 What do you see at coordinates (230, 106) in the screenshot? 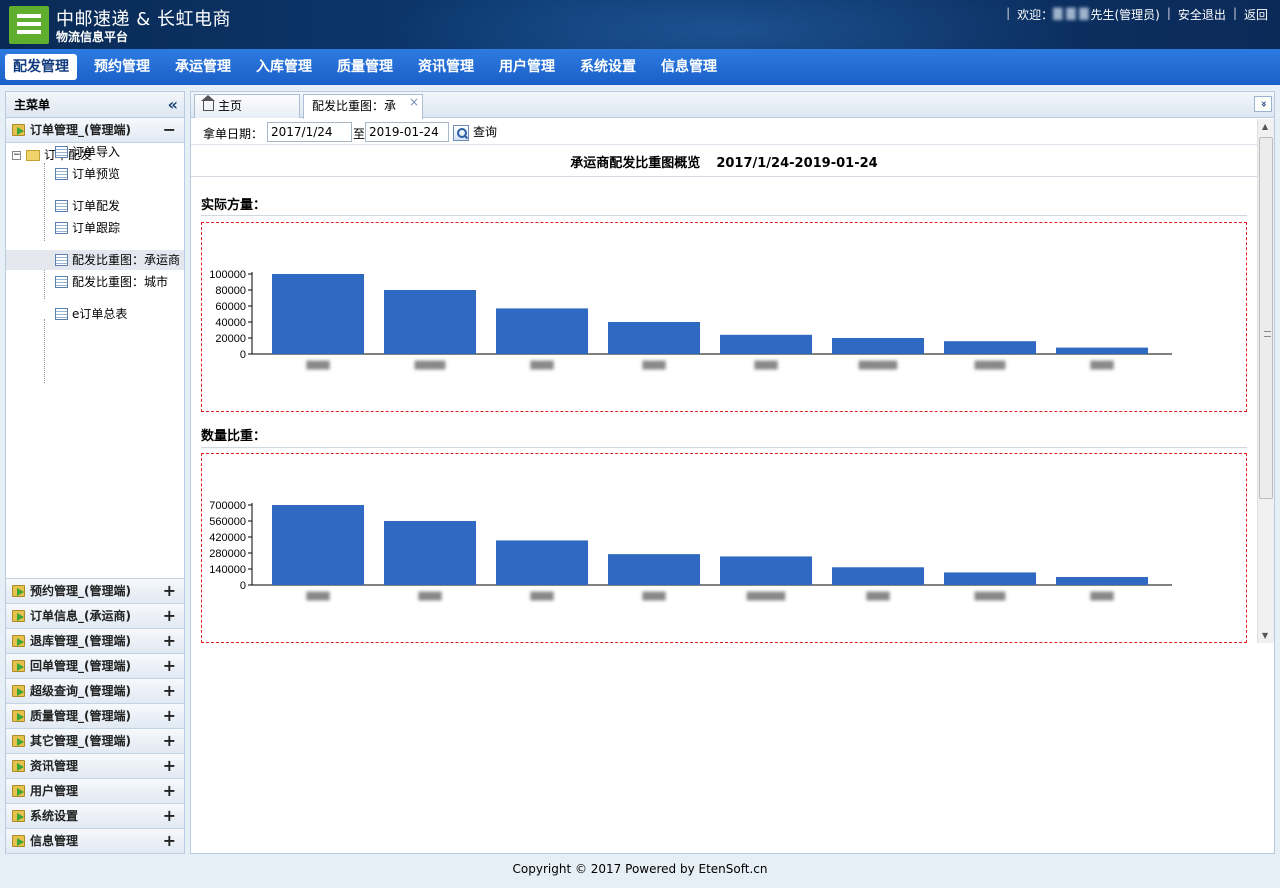
I see `tab-home-label: 主页` at bounding box center [230, 106].